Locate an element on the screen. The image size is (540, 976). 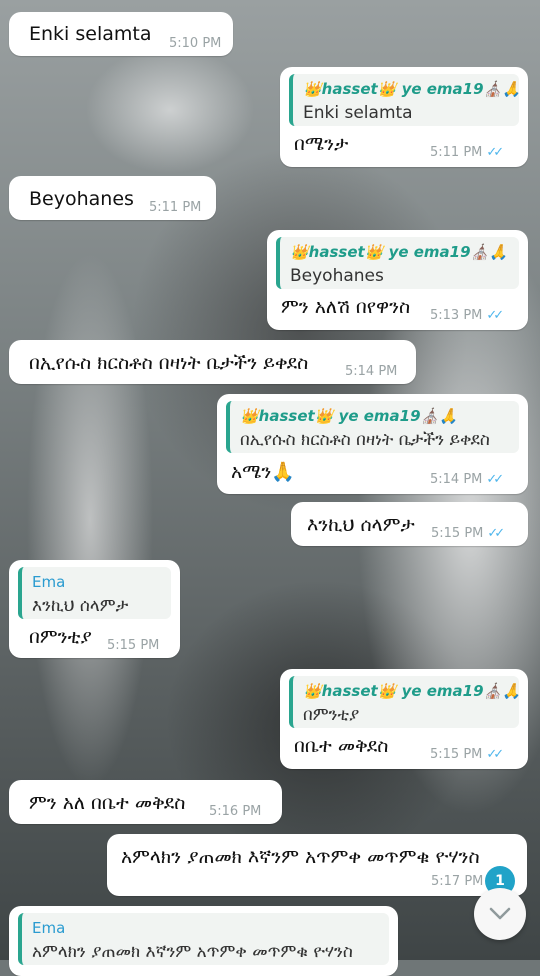
message-time: 5:17 PM is located at coordinates (457, 881).